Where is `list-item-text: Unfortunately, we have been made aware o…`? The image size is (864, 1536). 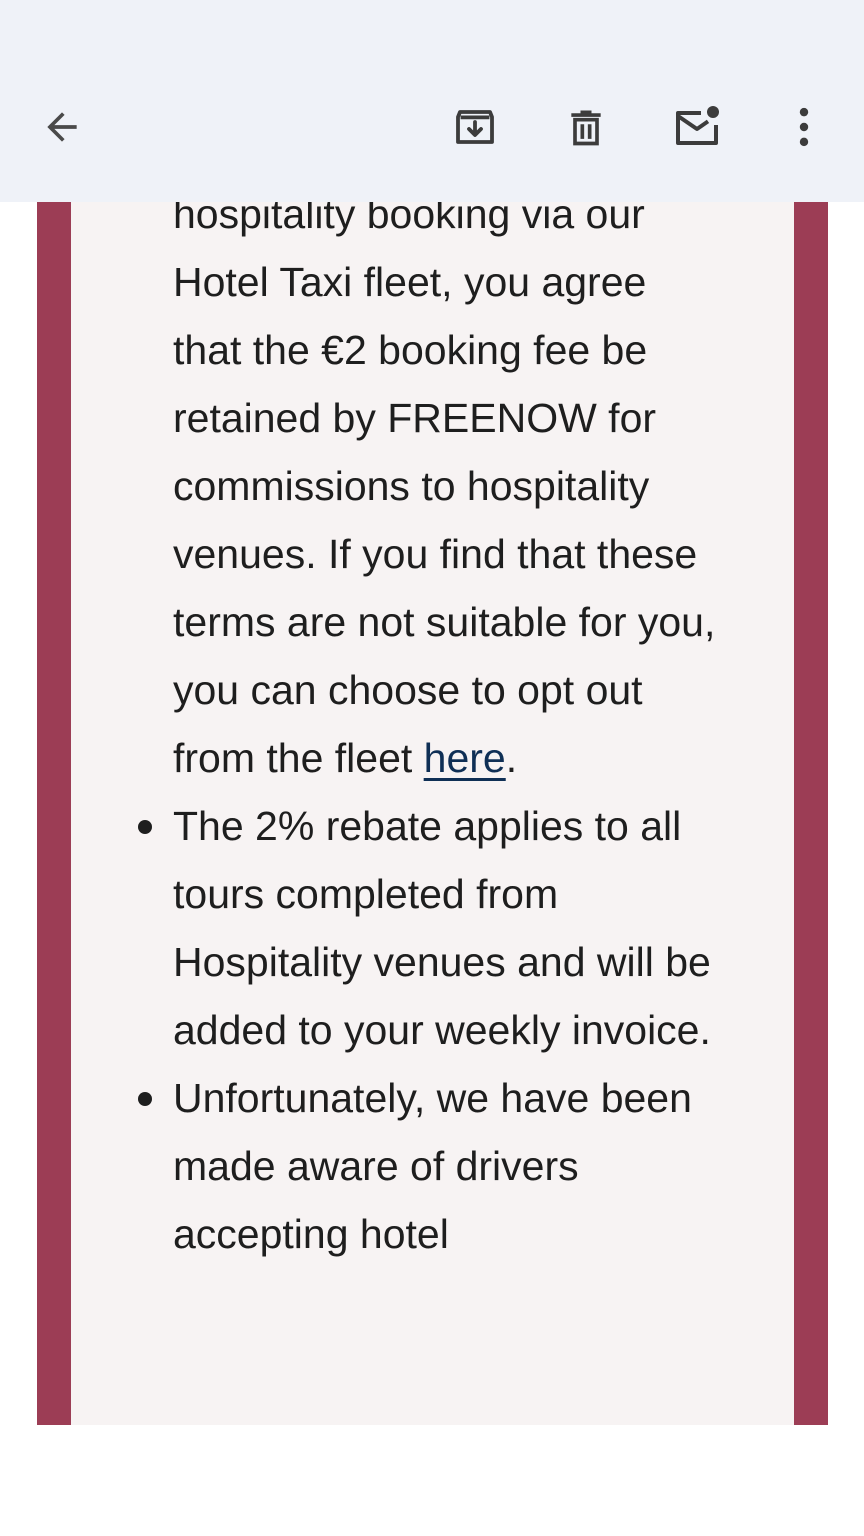
list-item-text: Unfortunately, we have been made aware o… is located at coordinates (432, 1166).